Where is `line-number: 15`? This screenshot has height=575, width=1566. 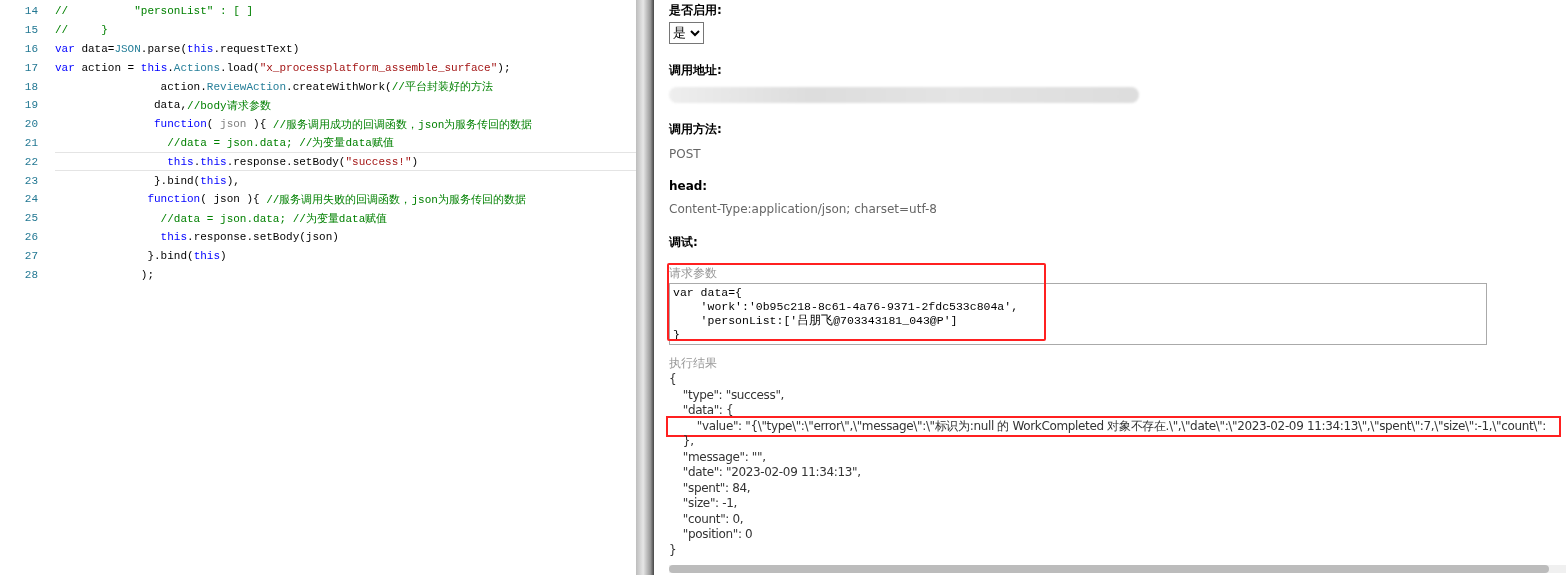
line-number: 15 is located at coordinates (31, 30).